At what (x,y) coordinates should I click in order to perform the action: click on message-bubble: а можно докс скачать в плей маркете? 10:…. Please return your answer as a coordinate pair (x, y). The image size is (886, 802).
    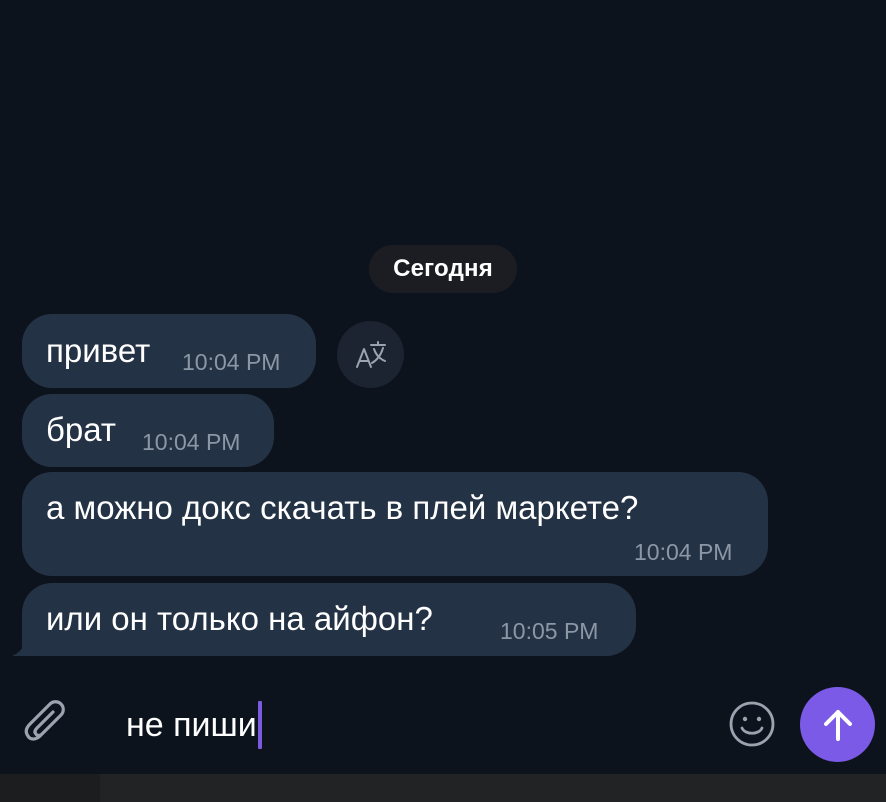
    Looking at the image, I should click on (395, 524).